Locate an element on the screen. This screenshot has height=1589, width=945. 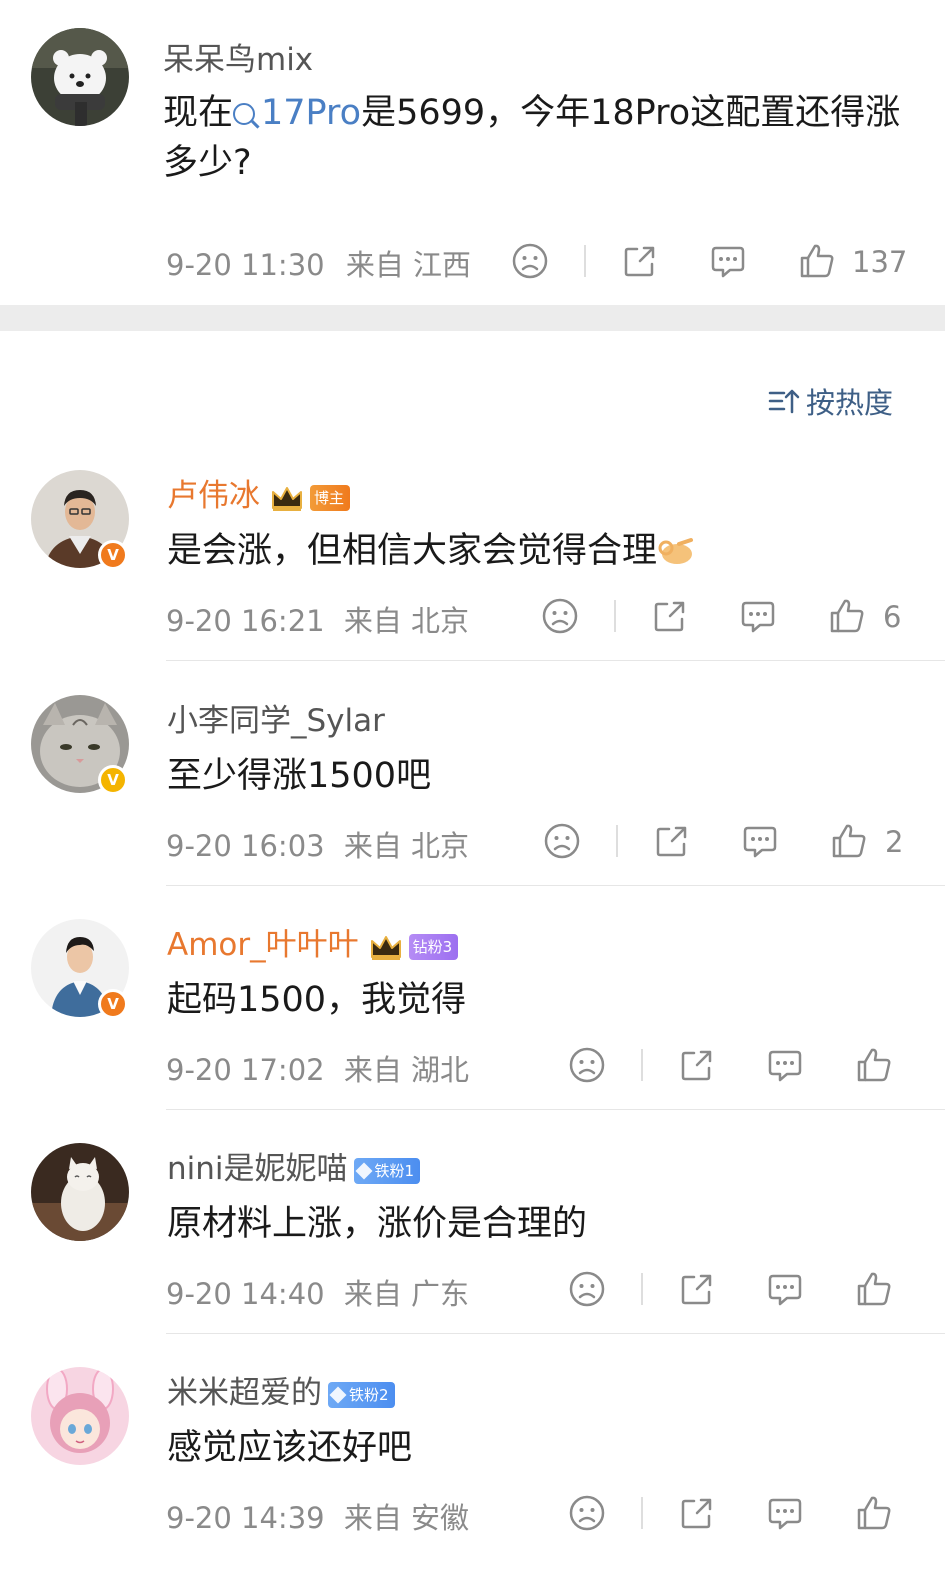
sort-button: 按热度 is located at coordinates (830, 401).